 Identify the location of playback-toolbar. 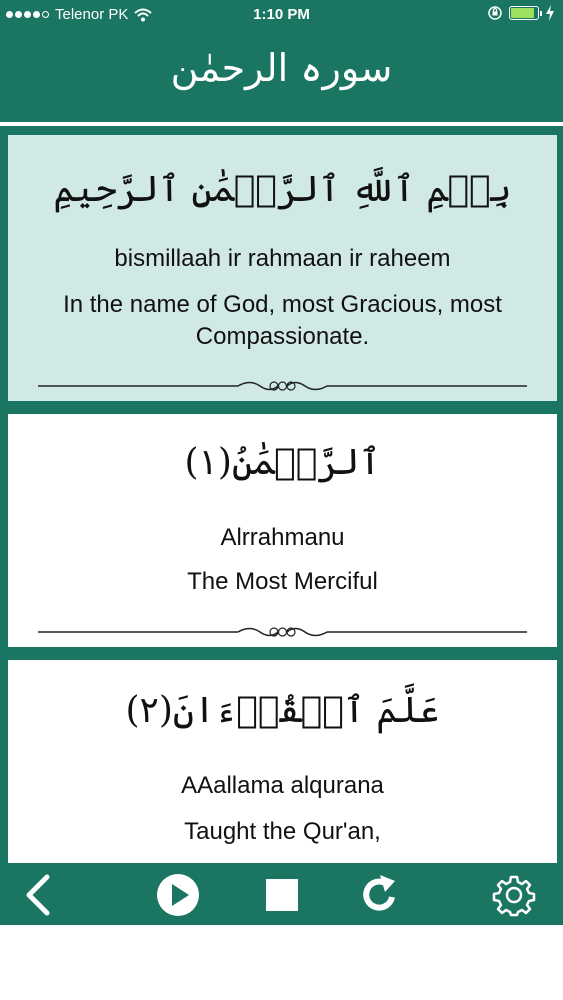
(281, 894).